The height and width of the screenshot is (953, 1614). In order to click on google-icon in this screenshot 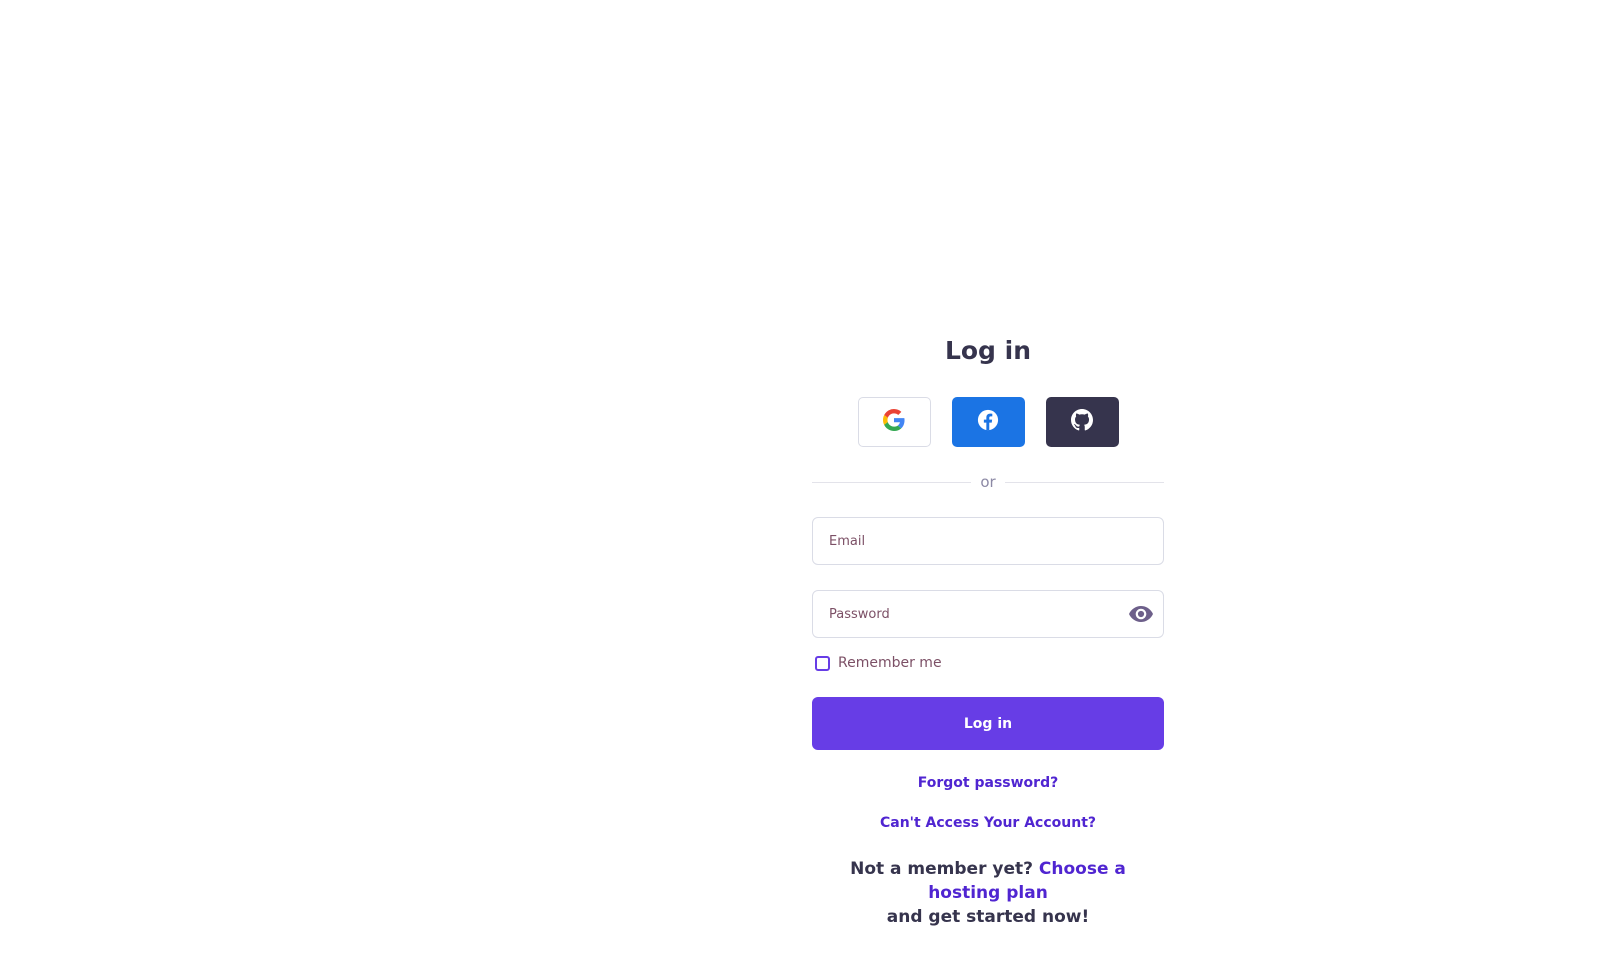, I will do `click(894, 422)`.